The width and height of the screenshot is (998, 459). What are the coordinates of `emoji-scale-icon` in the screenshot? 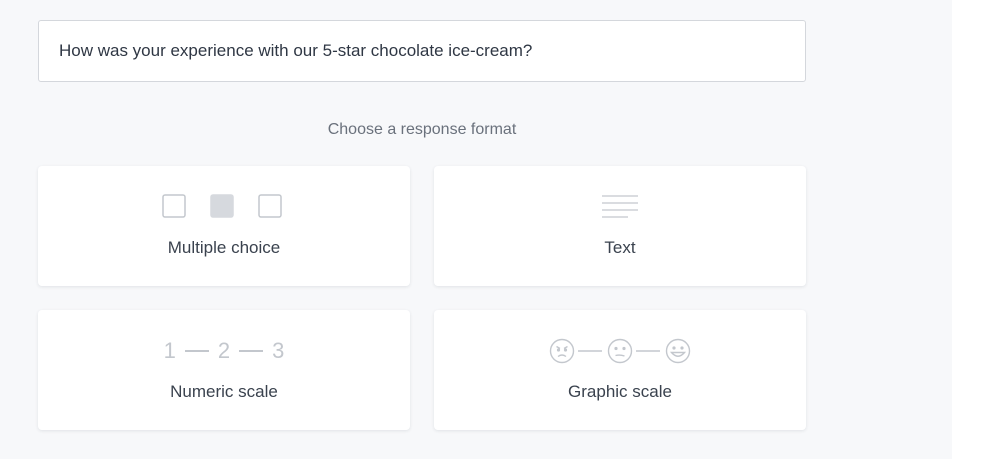 It's located at (620, 351).